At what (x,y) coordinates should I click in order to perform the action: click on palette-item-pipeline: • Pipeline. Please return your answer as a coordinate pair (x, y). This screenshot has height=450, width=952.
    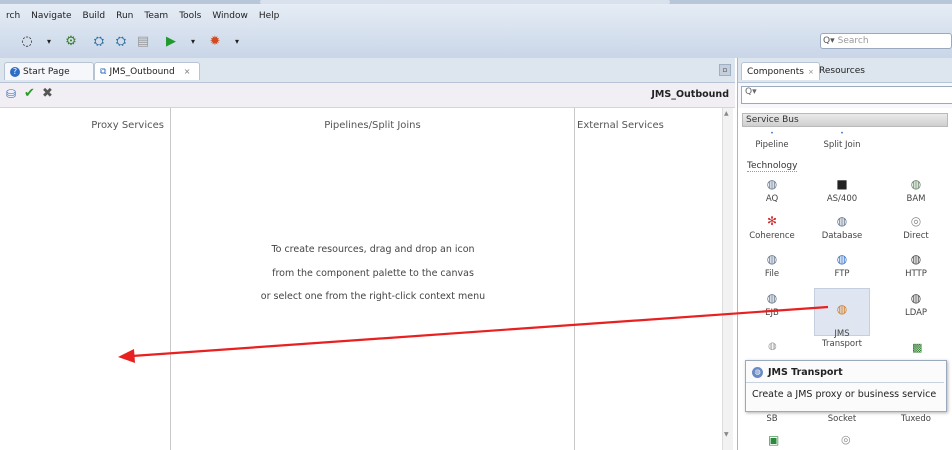
    Looking at the image, I should click on (772, 140).